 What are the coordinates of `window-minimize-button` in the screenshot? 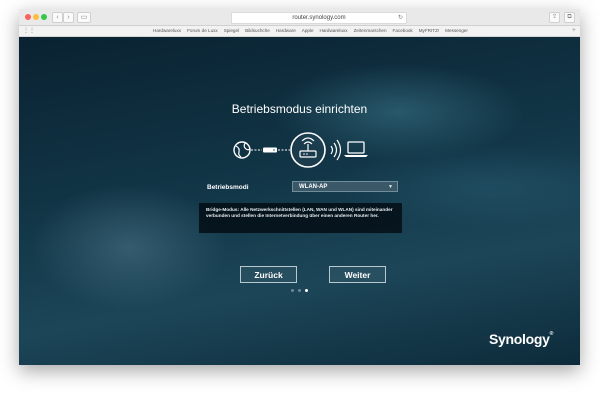 It's located at (36, 17).